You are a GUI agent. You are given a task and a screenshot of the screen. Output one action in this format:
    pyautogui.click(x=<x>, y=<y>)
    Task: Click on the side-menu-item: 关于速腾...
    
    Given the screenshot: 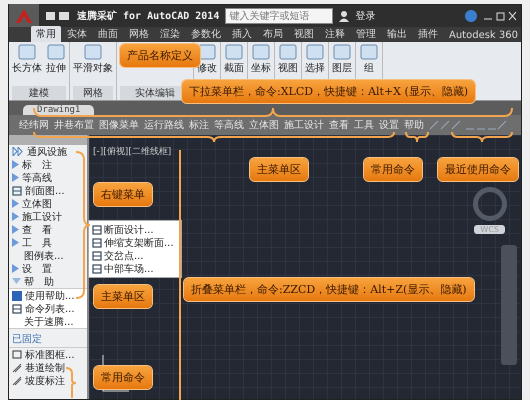 What is the action you would take?
    pyautogui.click(x=48, y=321)
    